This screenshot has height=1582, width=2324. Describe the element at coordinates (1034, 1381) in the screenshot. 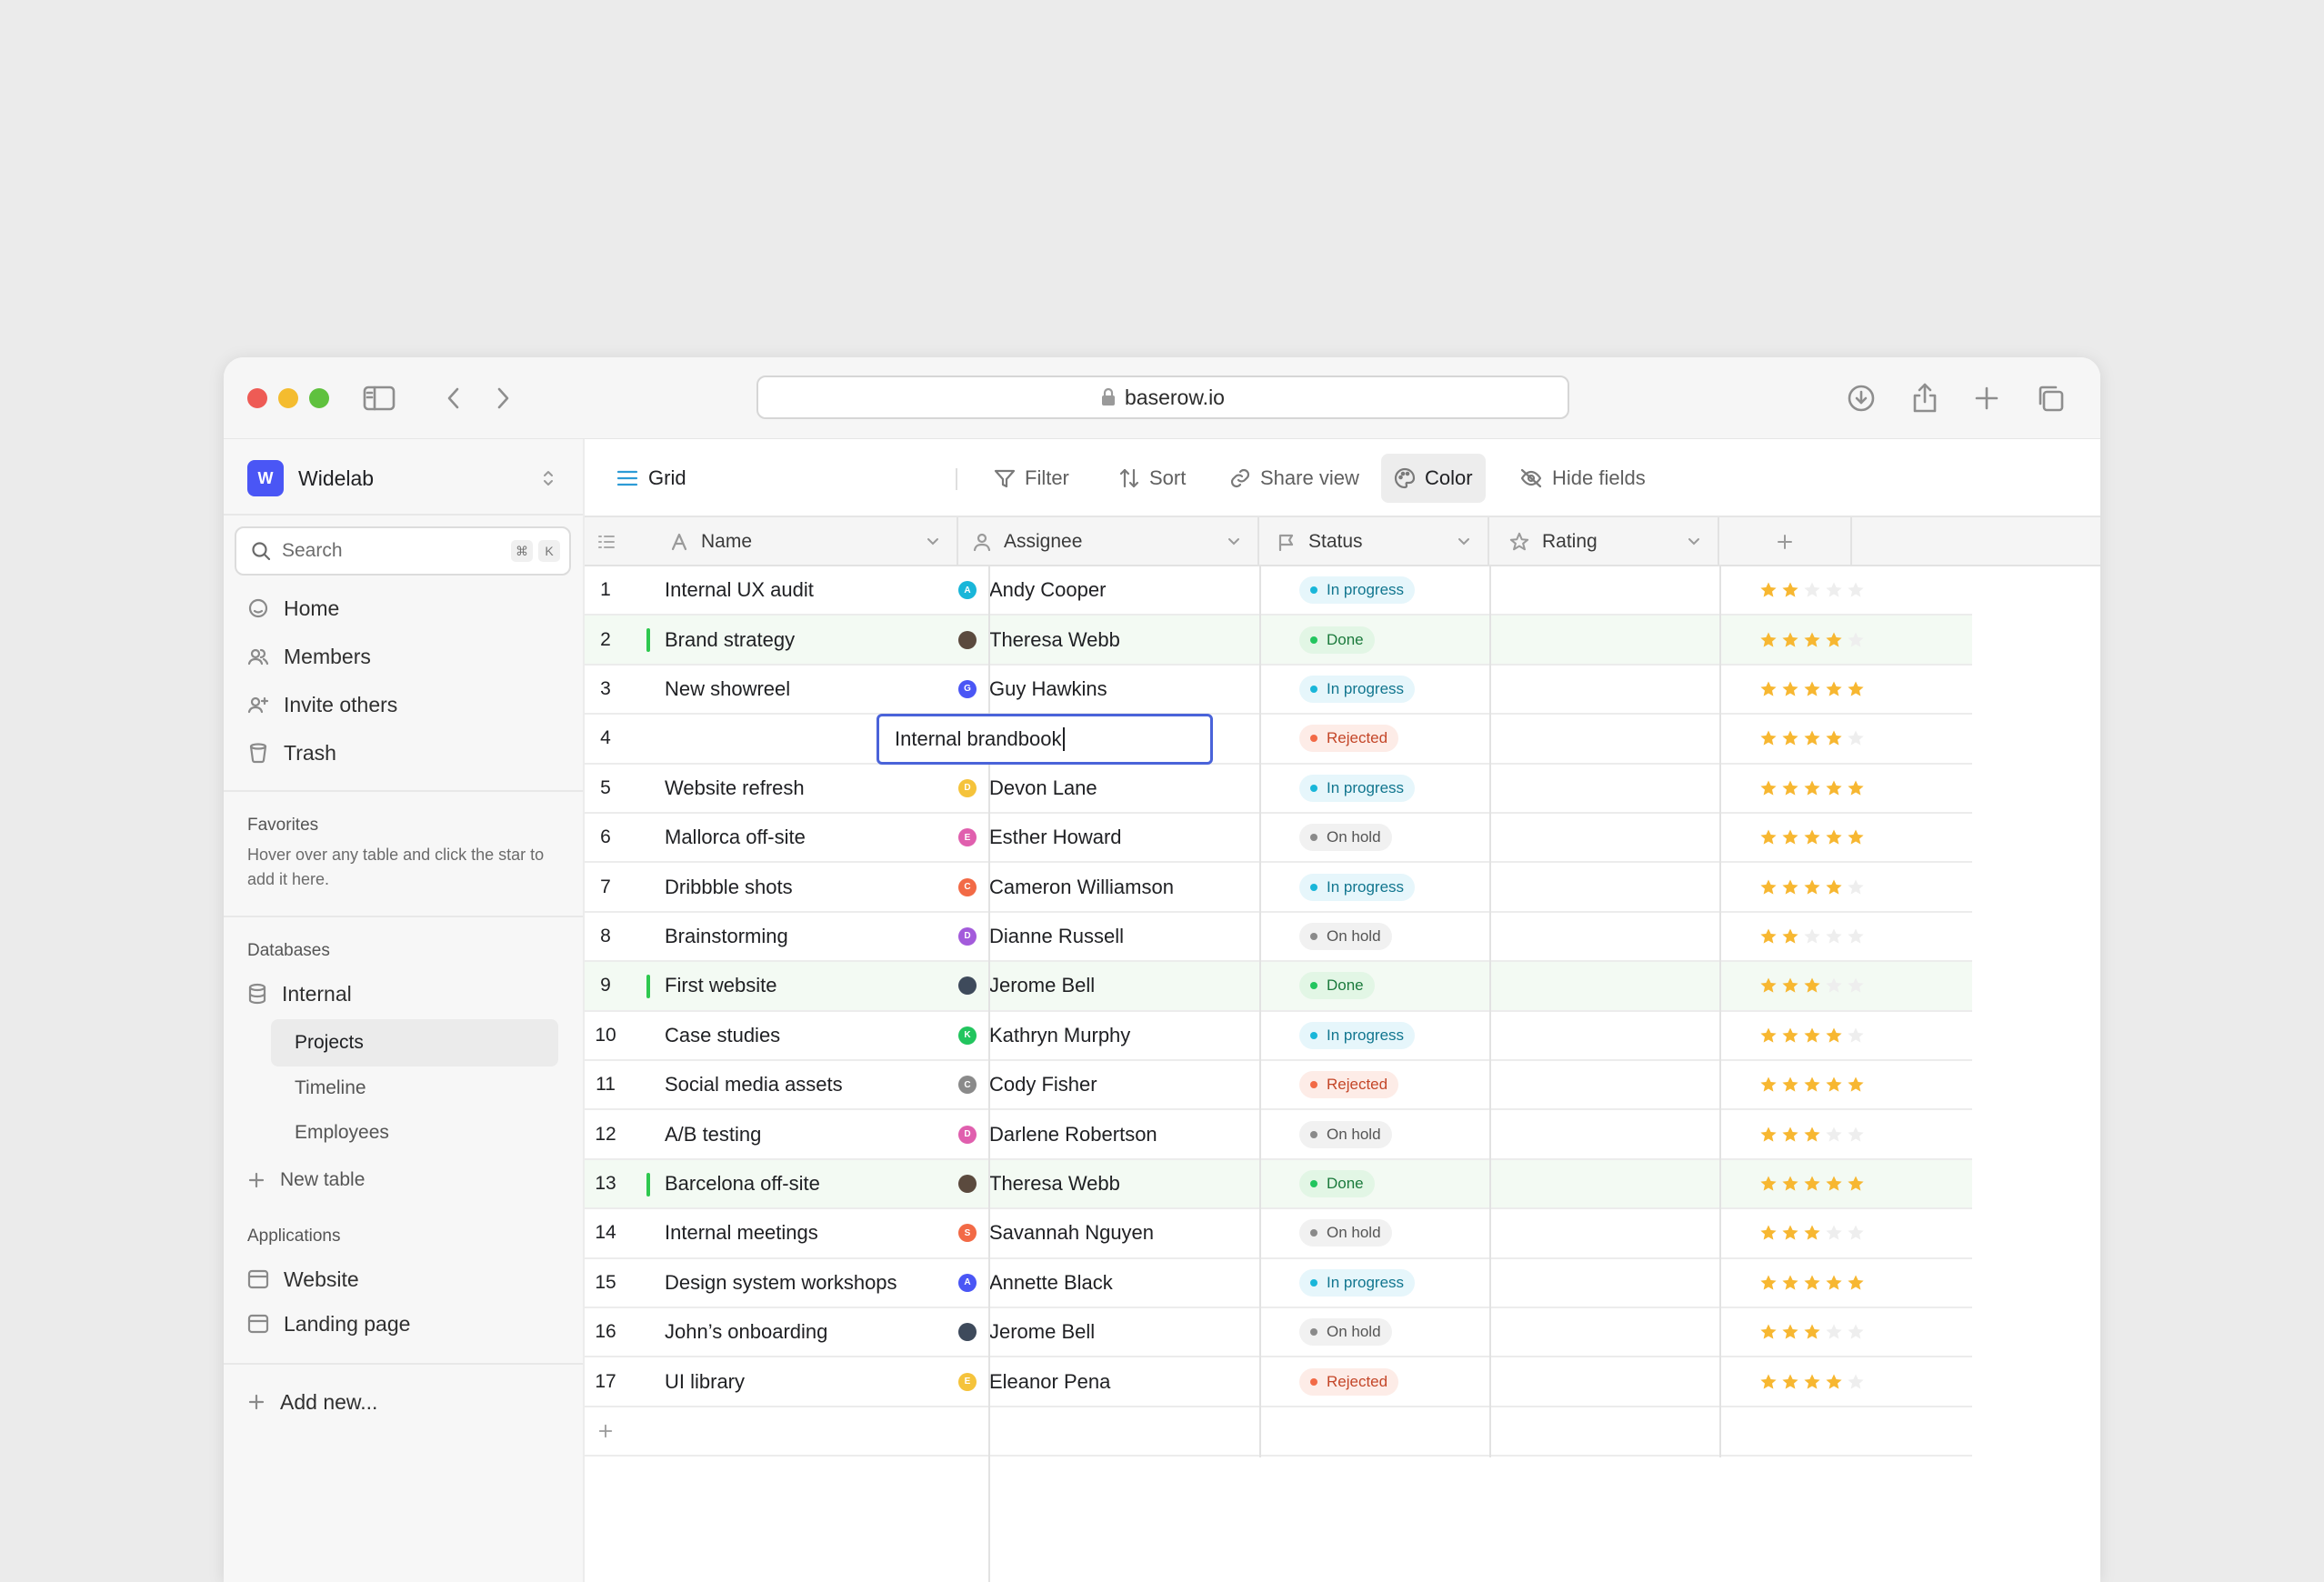

I see `cell-assignee: E Eleanor Pena` at that location.